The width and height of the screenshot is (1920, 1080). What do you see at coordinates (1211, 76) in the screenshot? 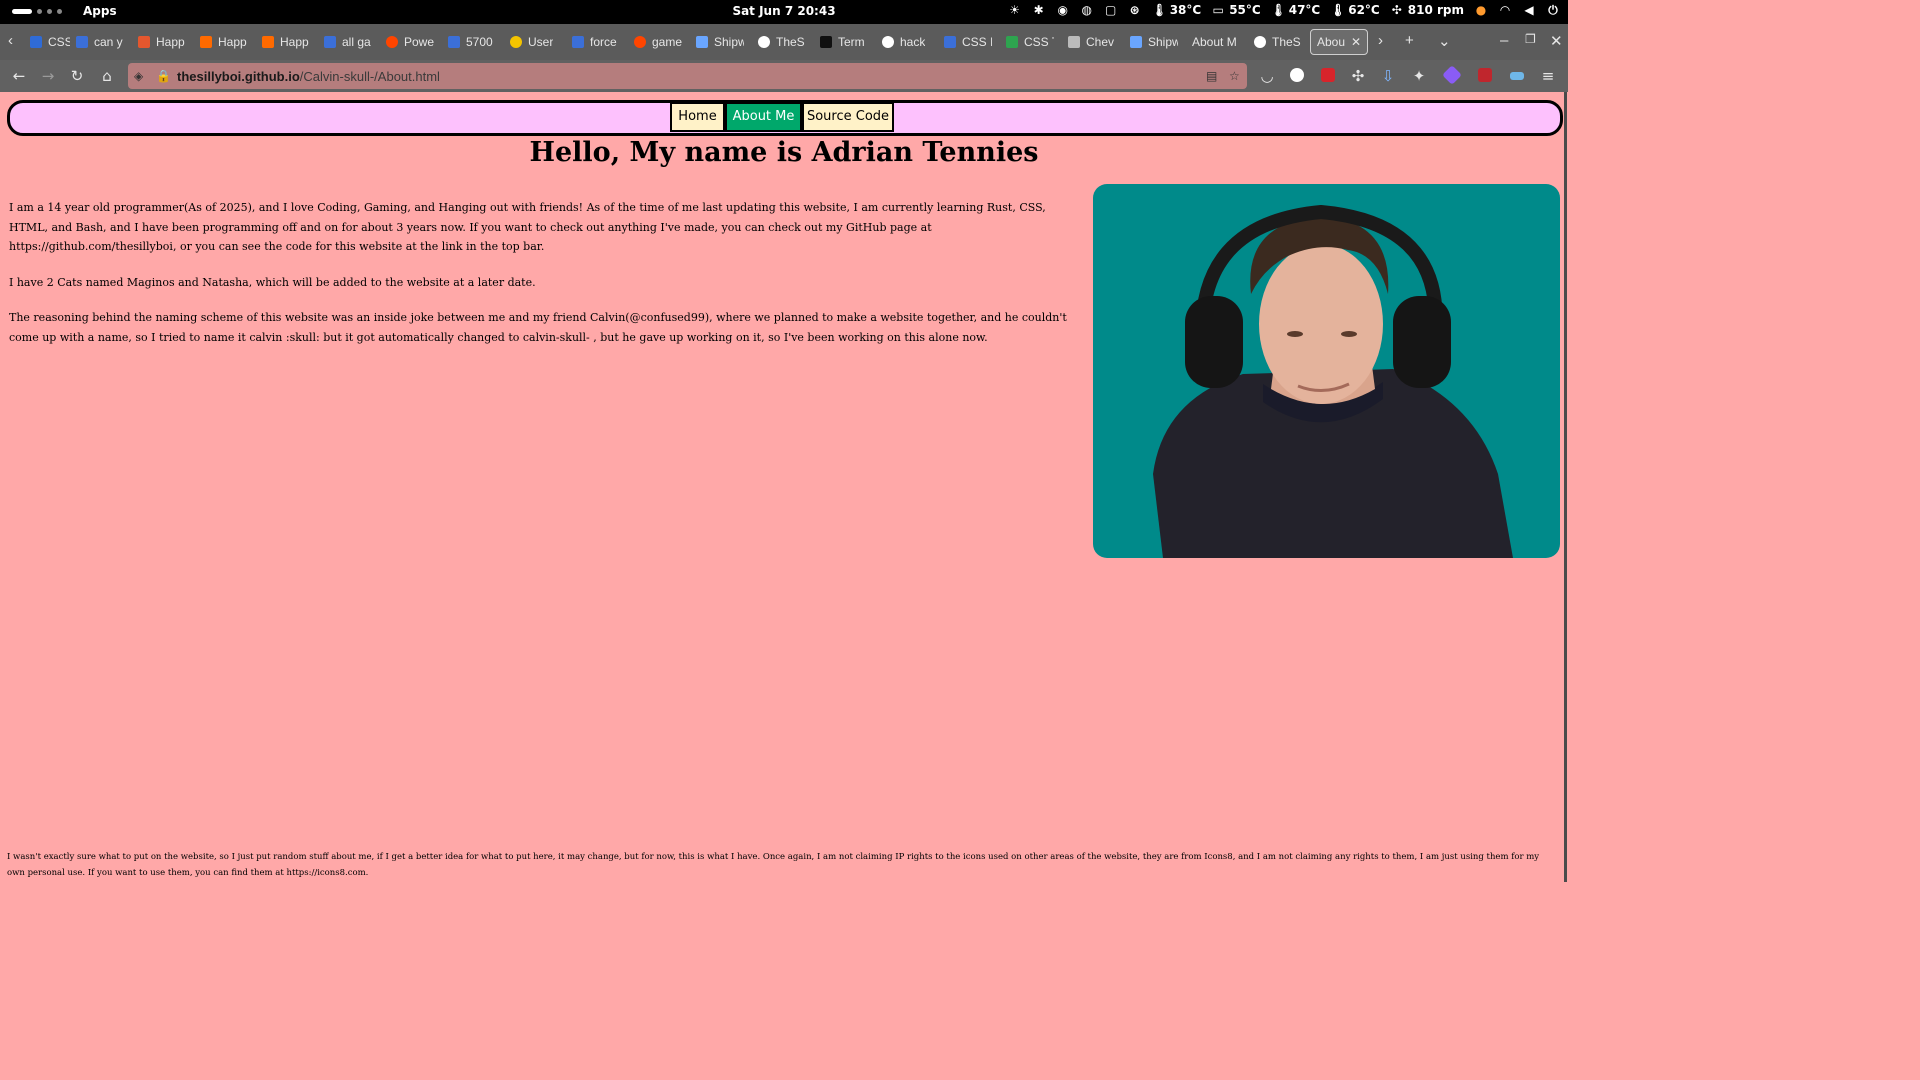
I see `reader-view-icon: ▤` at bounding box center [1211, 76].